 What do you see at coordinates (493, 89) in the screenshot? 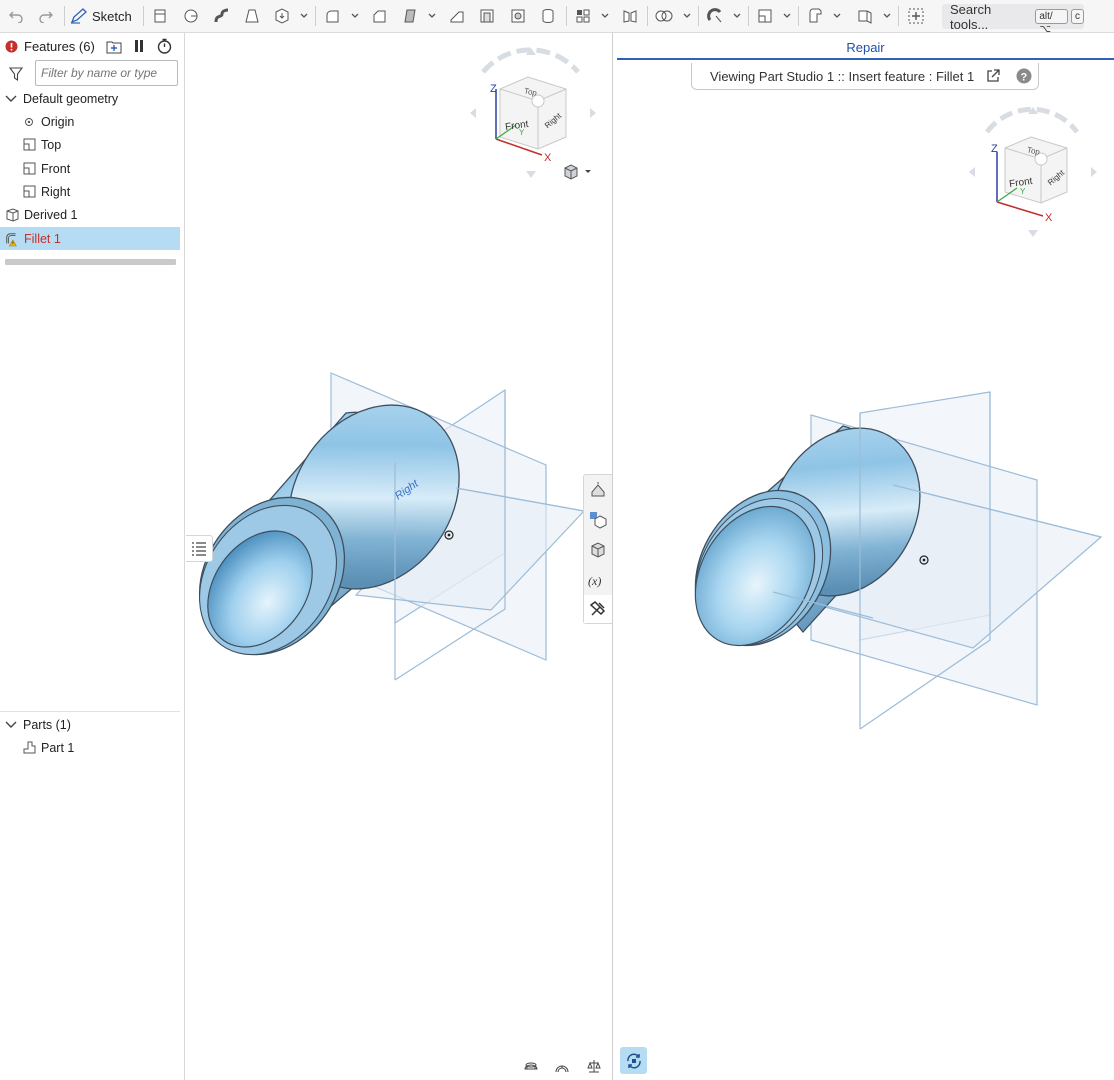
I see `axis-z-label: Z` at bounding box center [493, 89].